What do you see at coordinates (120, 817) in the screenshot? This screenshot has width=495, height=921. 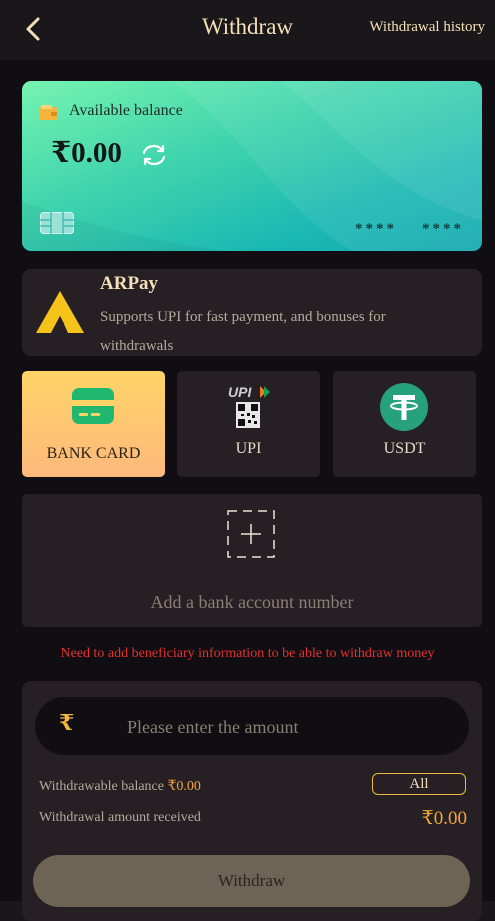 I see `received-amount-label: Withdrawal amount received` at bounding box center [120, 817].